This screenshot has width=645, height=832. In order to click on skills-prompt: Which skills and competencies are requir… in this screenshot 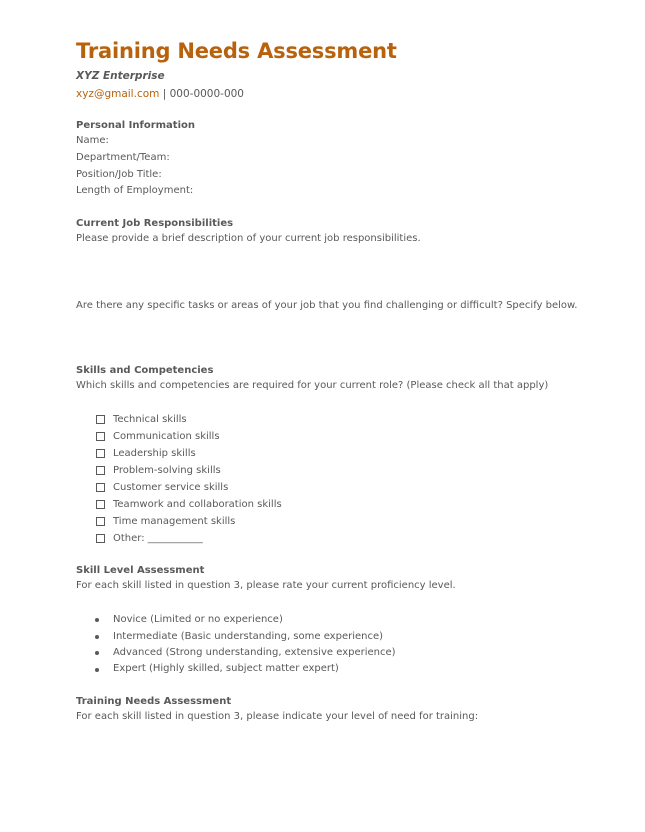, I will do `click(312, 385)`.